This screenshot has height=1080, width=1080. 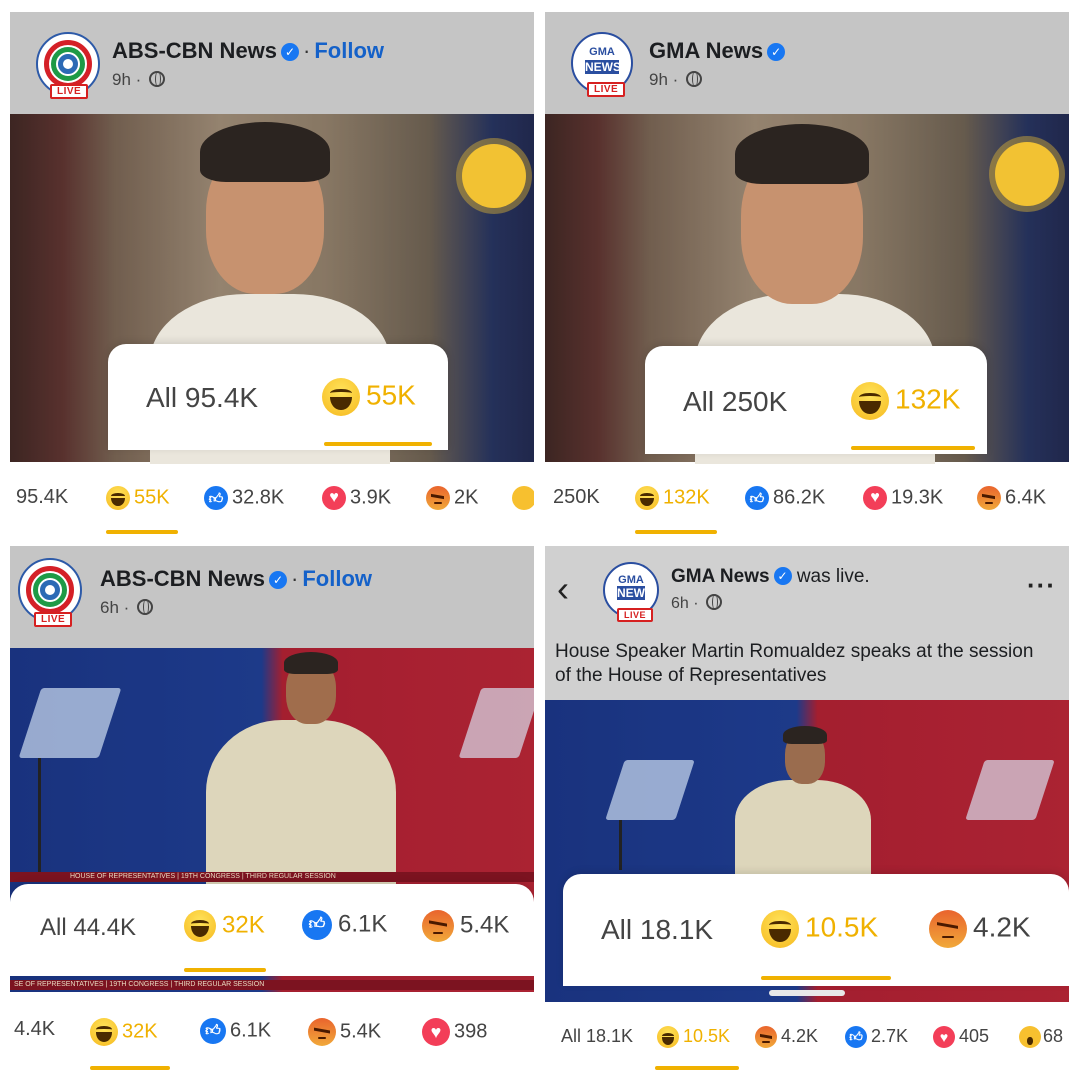 What do you see at coordinates (356, 498) in the screenshot?
I see `reaction-love: 3.9K` at bounding box center [356, 498].